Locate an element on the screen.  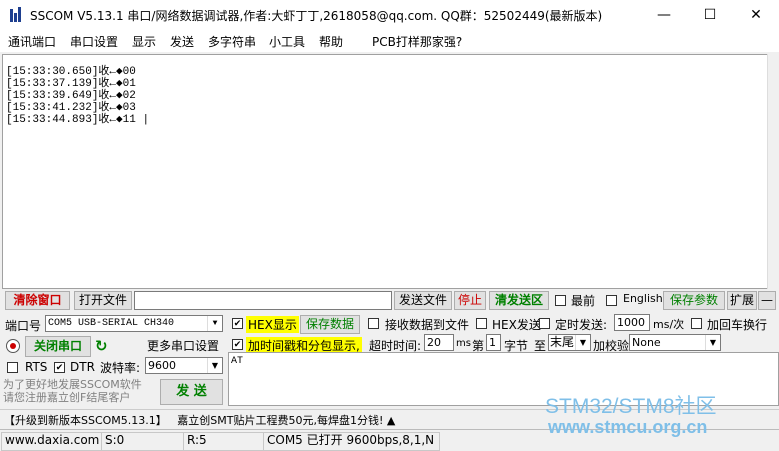
maximize-button: ☐ is located at coordinates (710, 15).